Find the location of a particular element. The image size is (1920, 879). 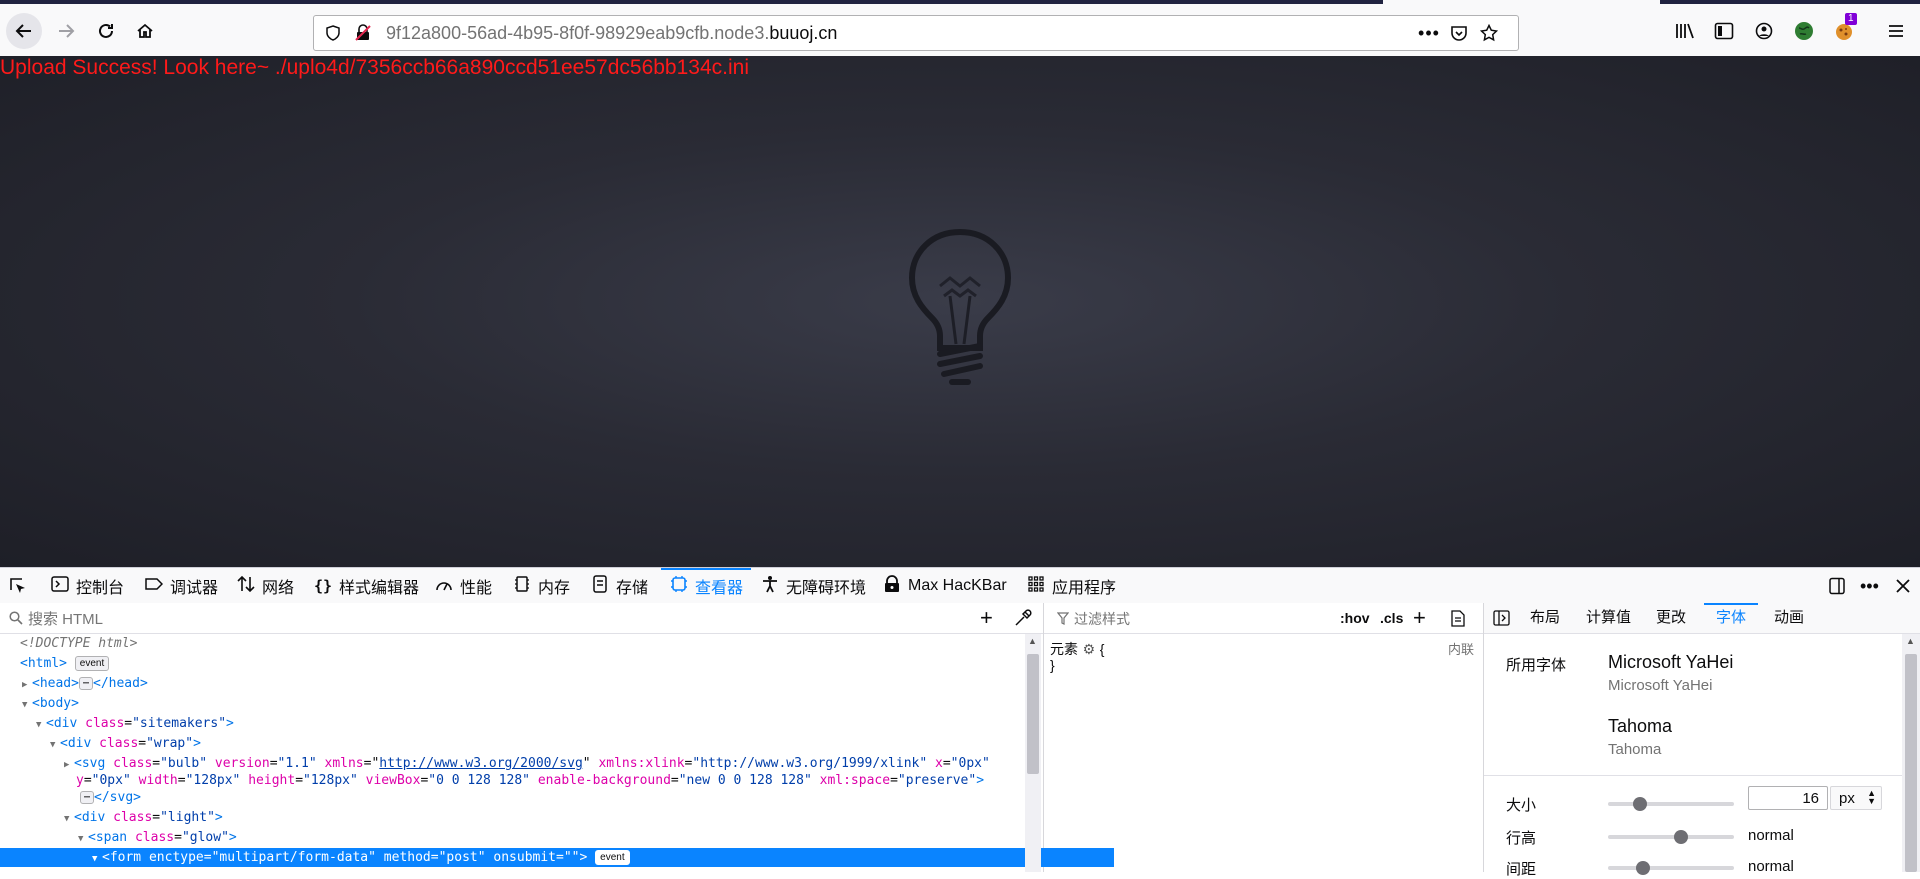

markup-scrollbar: ▲ is located at coordinates (1033, 753).